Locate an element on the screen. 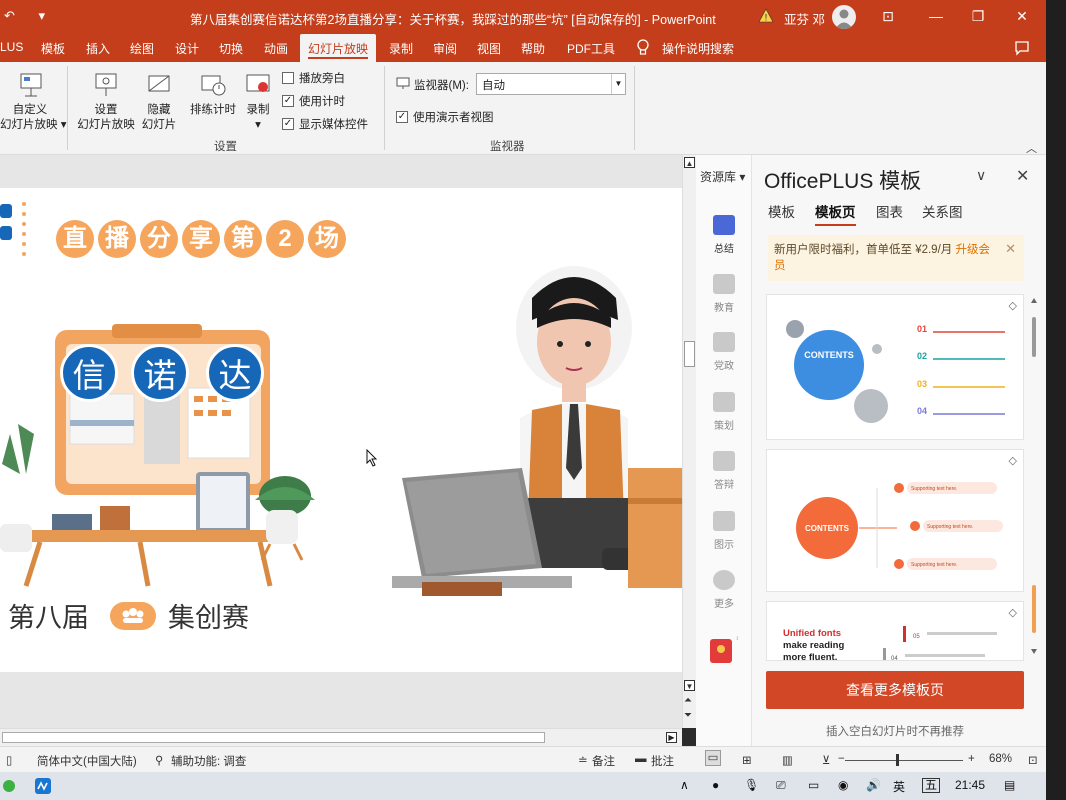  scroll-up-icon: ▲ is located at coordinates (689, 162).